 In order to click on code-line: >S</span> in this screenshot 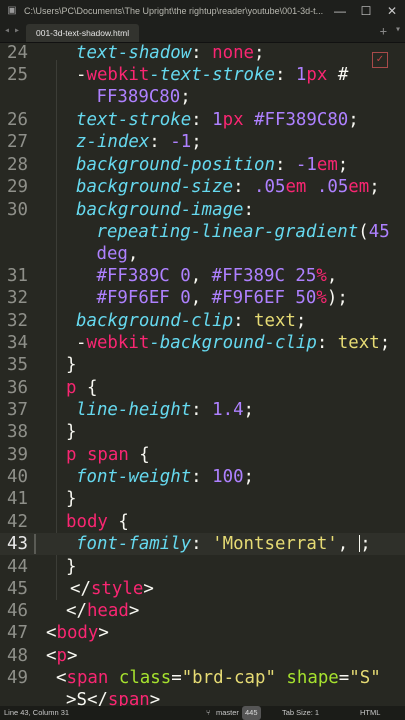, I will do `click(202, 697)`.